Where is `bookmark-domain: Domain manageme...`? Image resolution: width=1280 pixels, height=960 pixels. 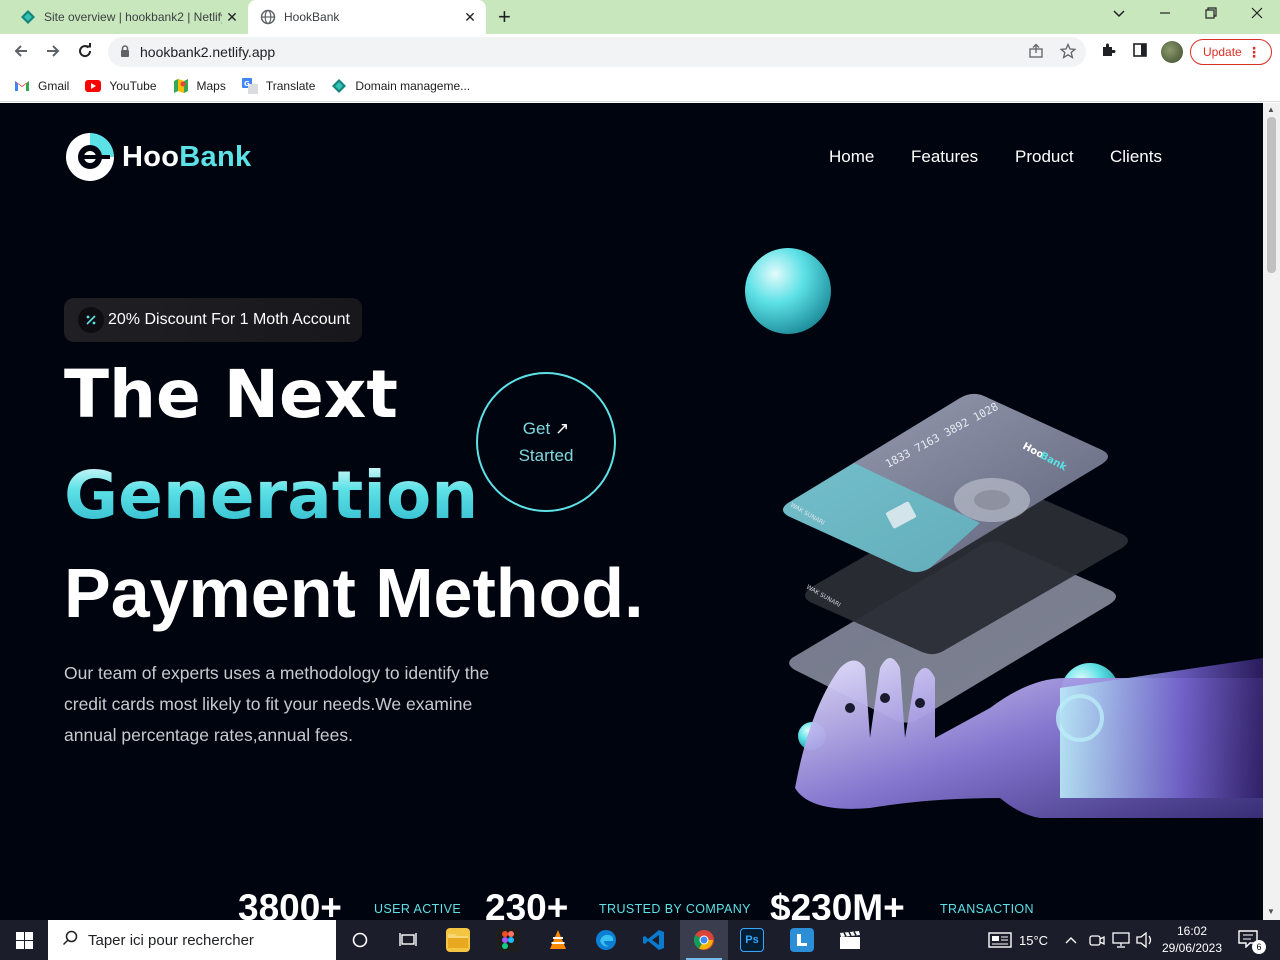 bookmark-domain: Domain manageme... is located at coordinates (400, 86).